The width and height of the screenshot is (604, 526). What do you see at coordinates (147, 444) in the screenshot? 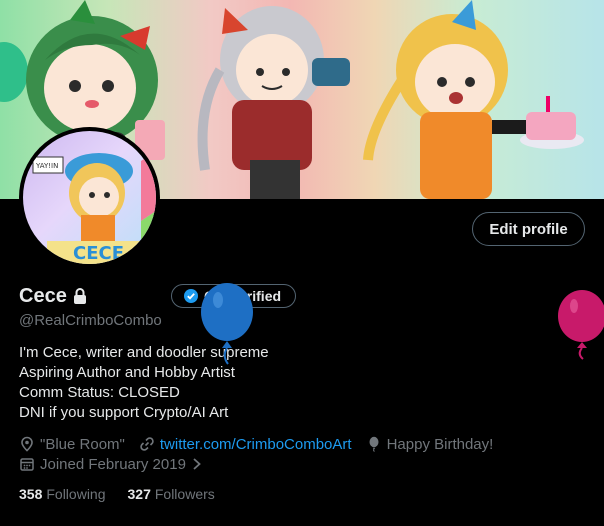
I see `link-icon` at bounding box center [147, 444].